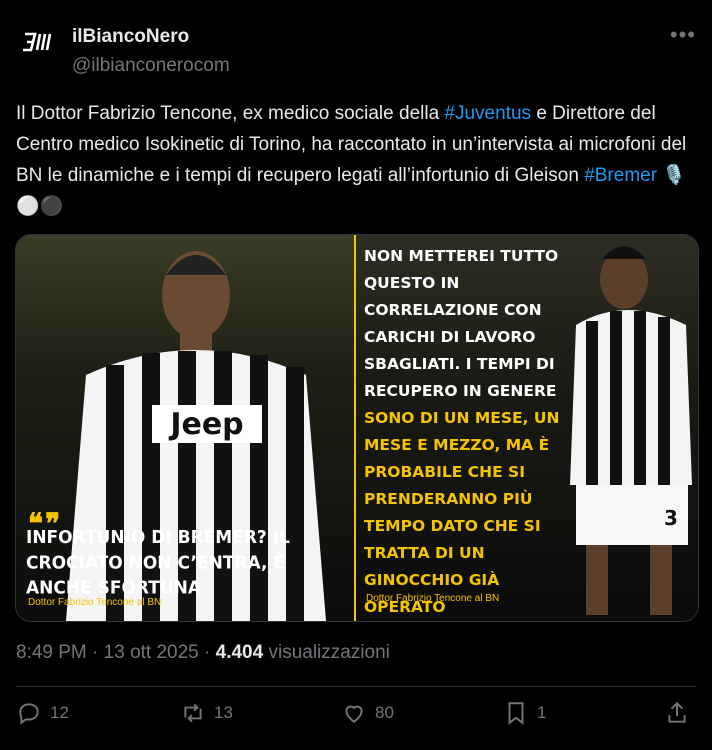  Describe the element at coordinates (239, 652) in the screenshot. I see `views-count: 4.404` at that location.